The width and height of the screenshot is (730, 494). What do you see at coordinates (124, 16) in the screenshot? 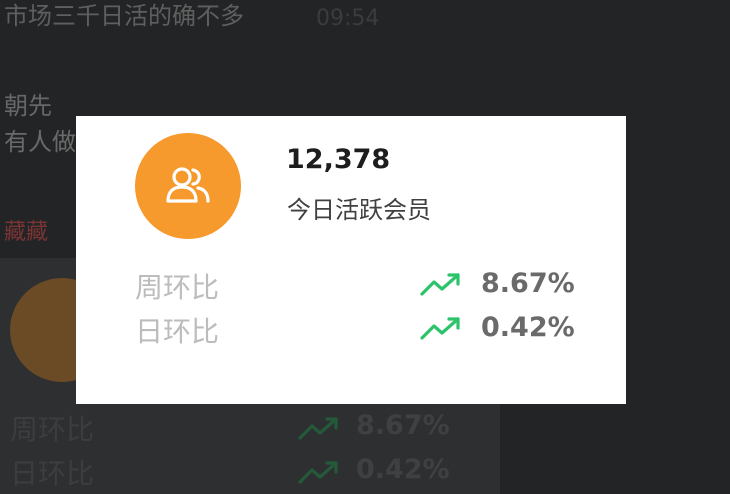
I see `chat-message-text: 市场三千日活的确不多` at bounding box center [124, 16].